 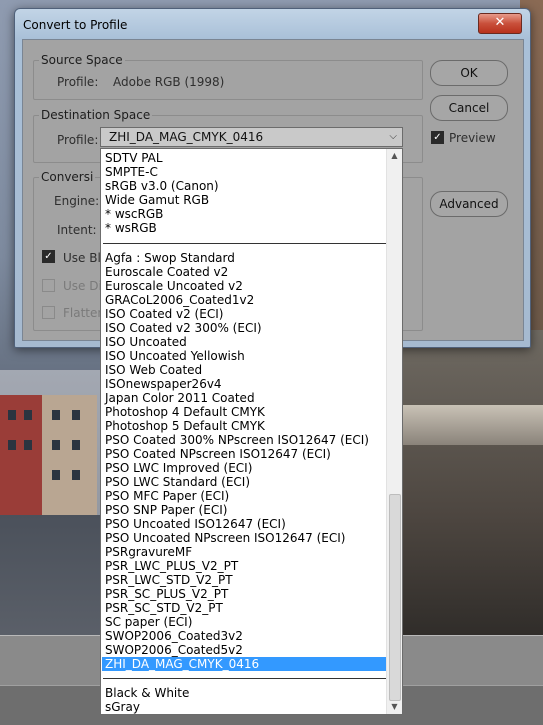 I want to click on source-profile-value: Adobe RGB (1998), so click(x=169, y=82).